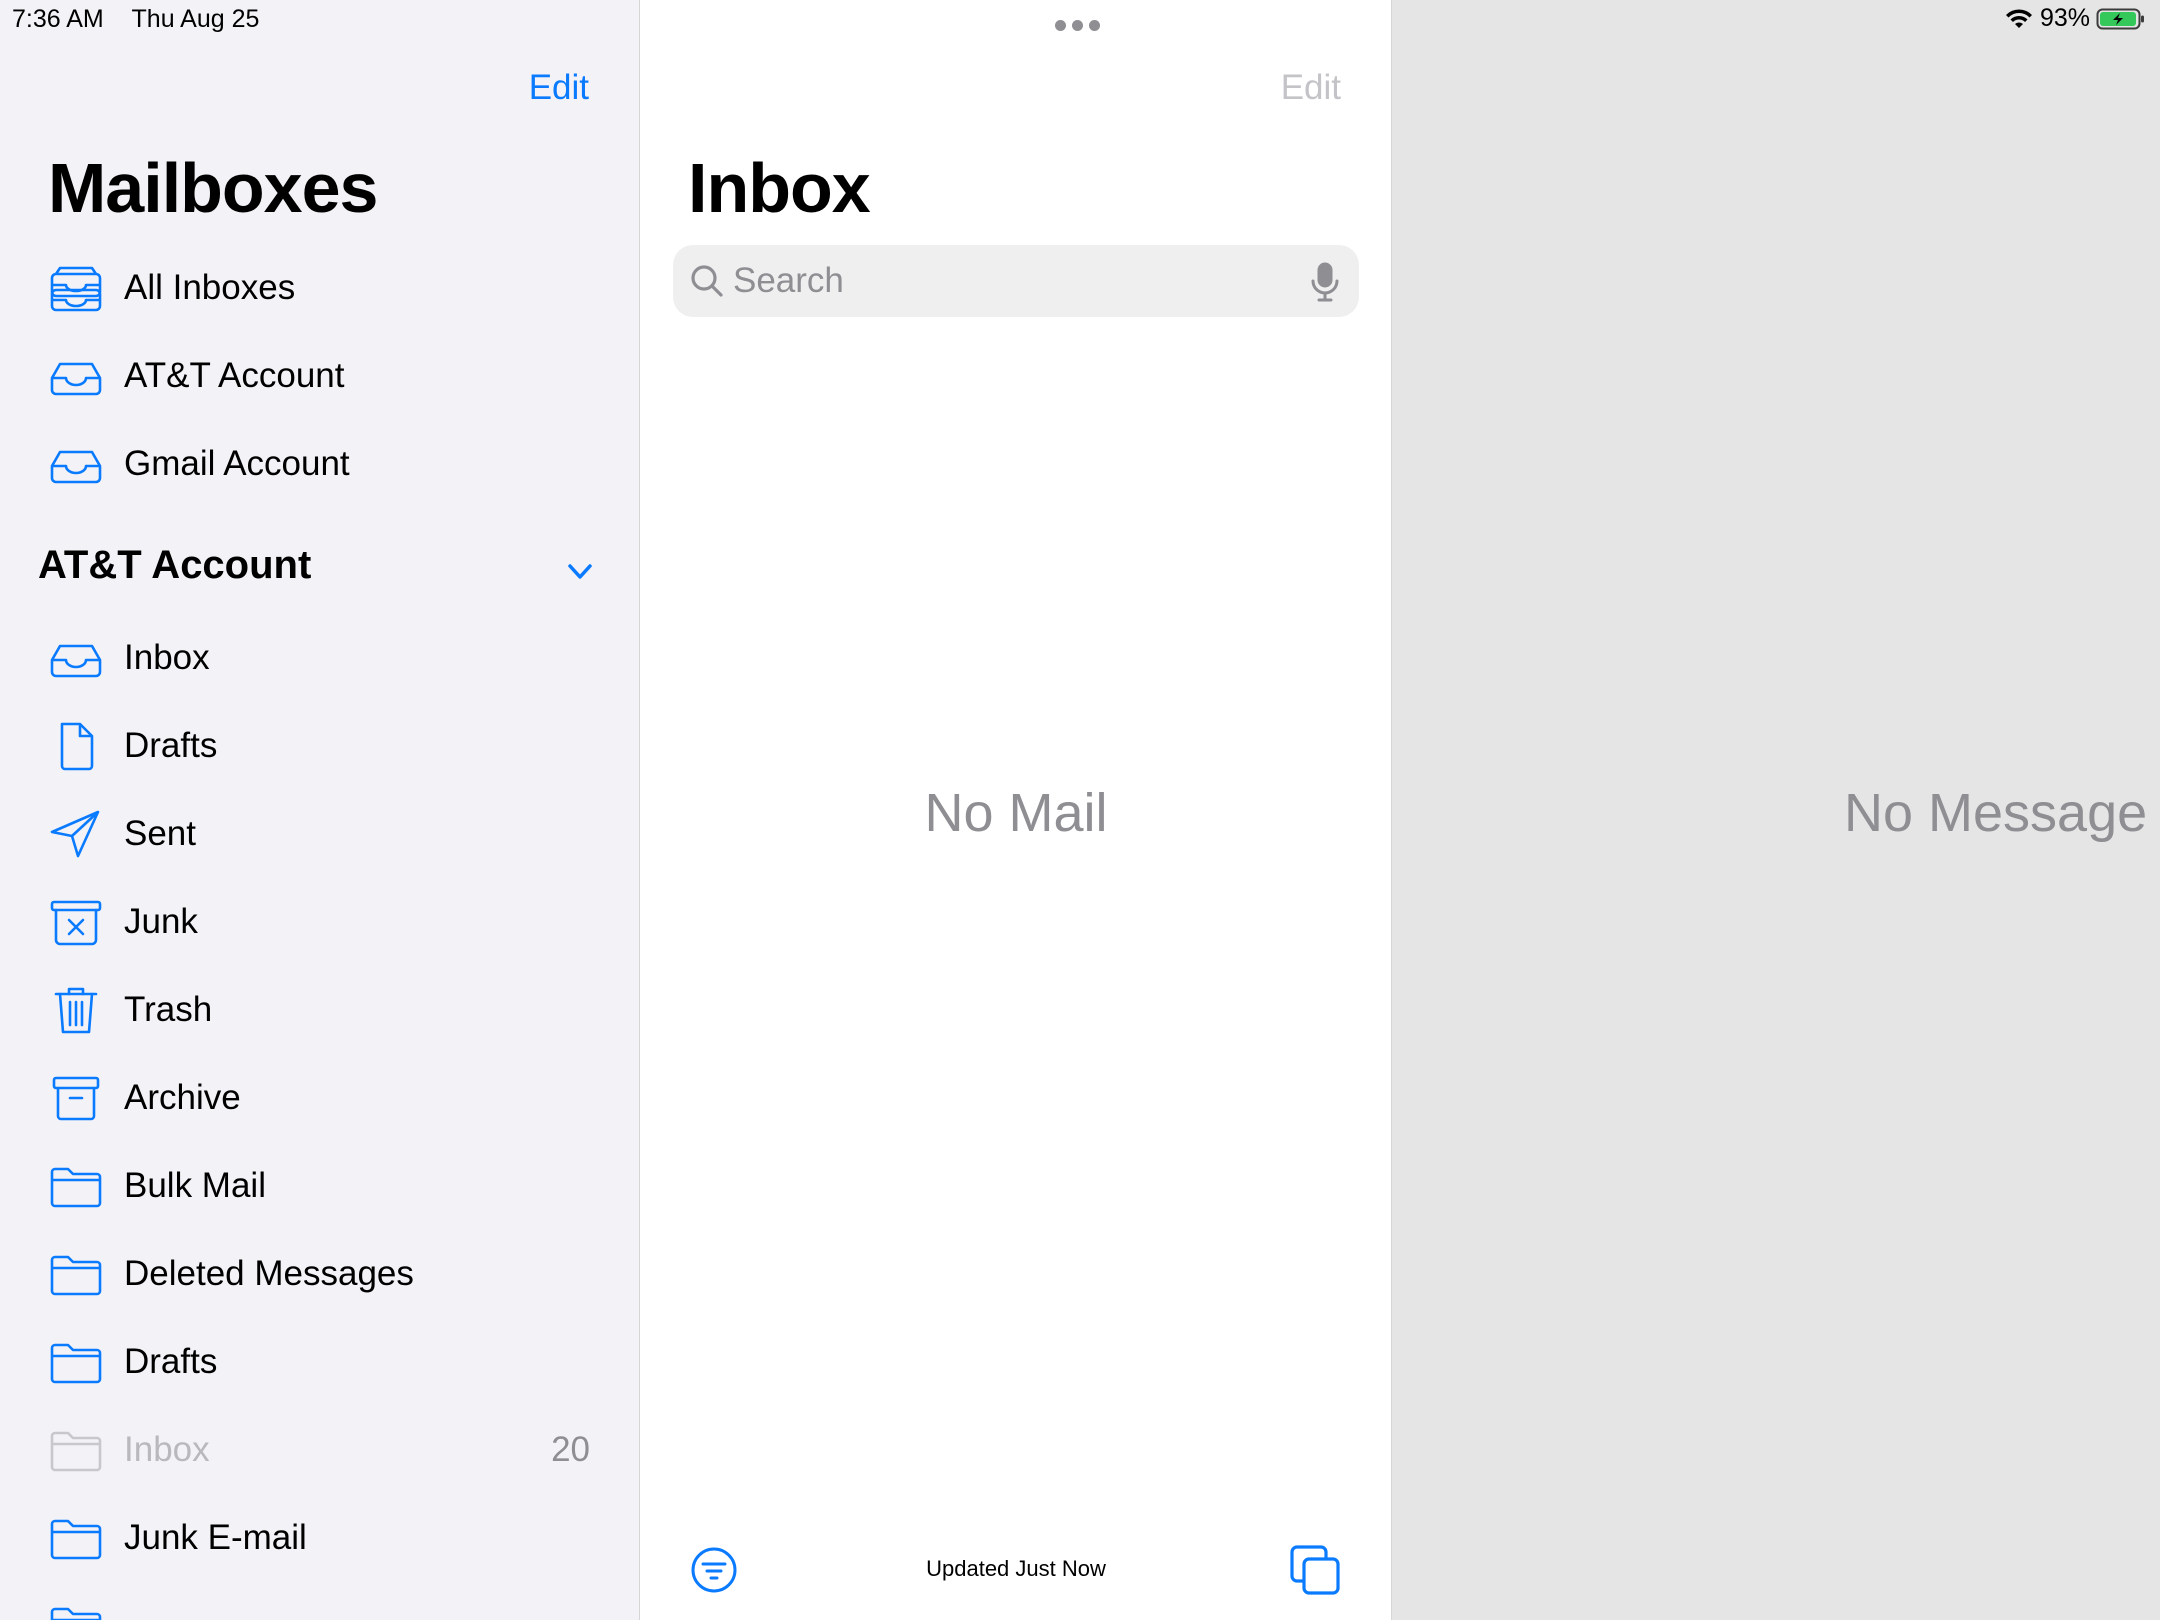 This screenshot has height=1620, width=2160. Describe the element at coordinates (570, 1449) in the screenshot. I see `unread-count: 20` at that location.